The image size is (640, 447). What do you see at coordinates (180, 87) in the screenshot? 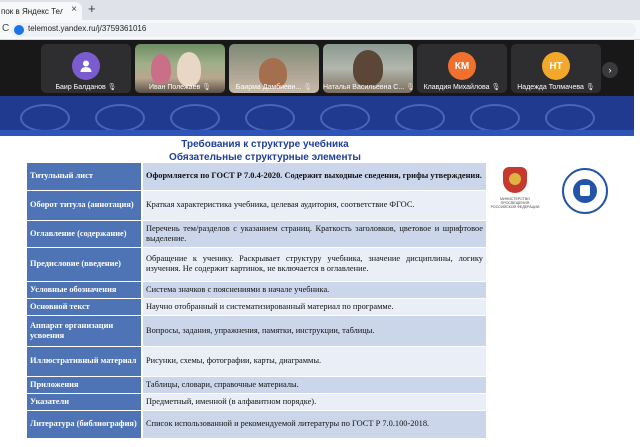
I see `participant-name: Иван Полежаев 🎙` at bounding box center [180, 87].